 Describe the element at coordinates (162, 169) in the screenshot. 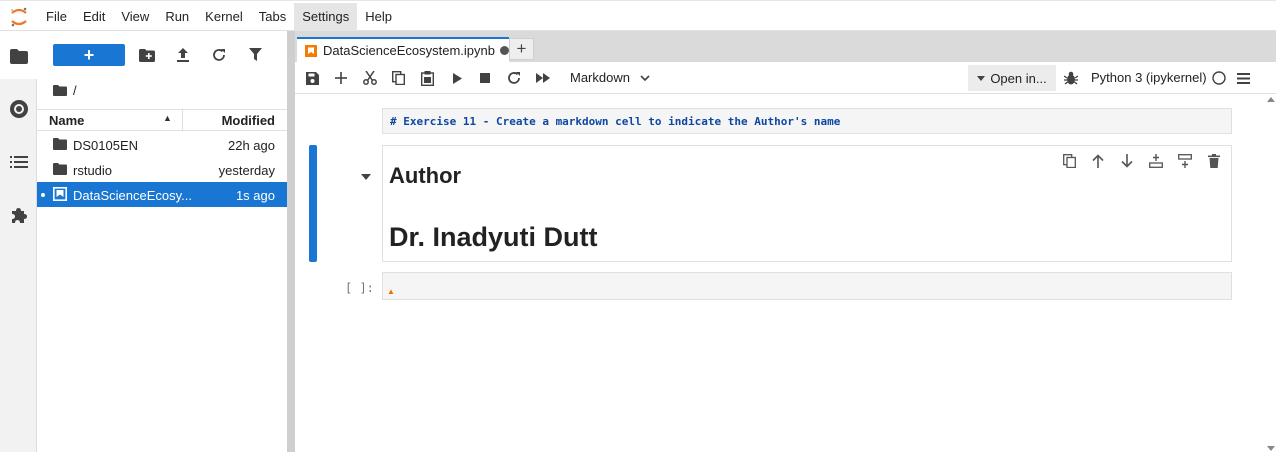

I see `file-row-rstudio: rstudio yesterday` at that location.